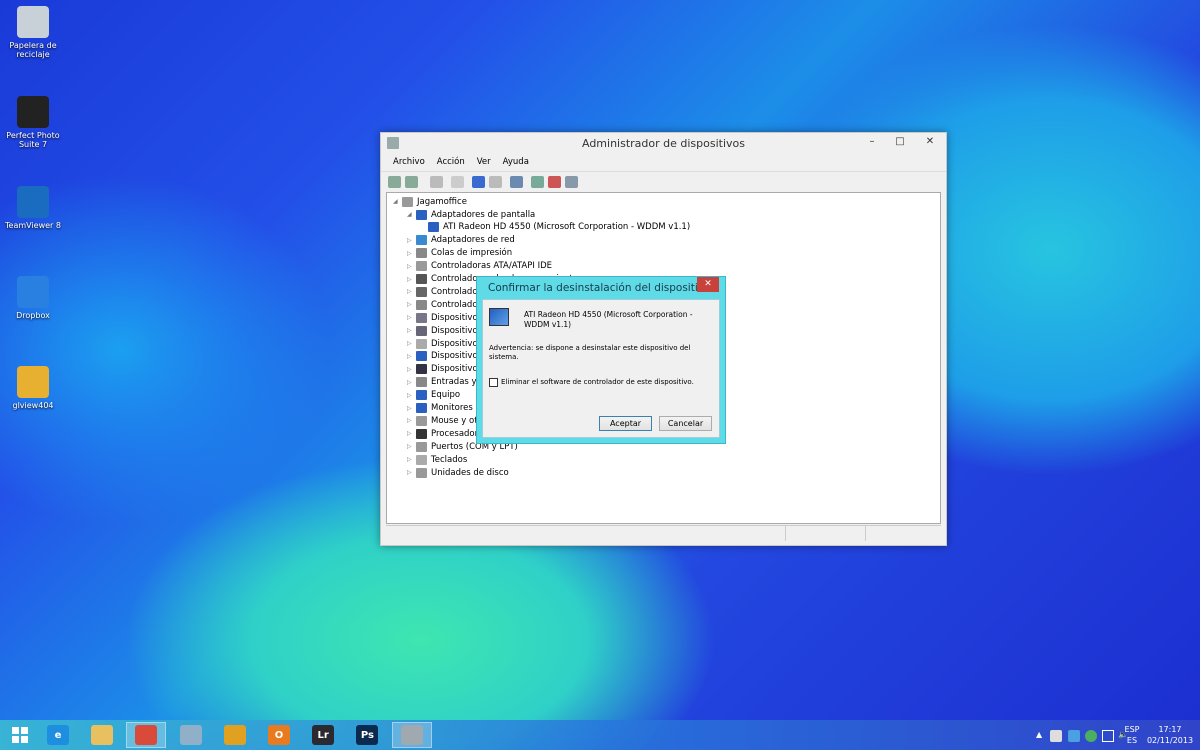 This screenshot has width=1200, height=750. Describe the element at coordinates (484, 163) in the screenshot. I see `menu-ver: Ver` at that location.